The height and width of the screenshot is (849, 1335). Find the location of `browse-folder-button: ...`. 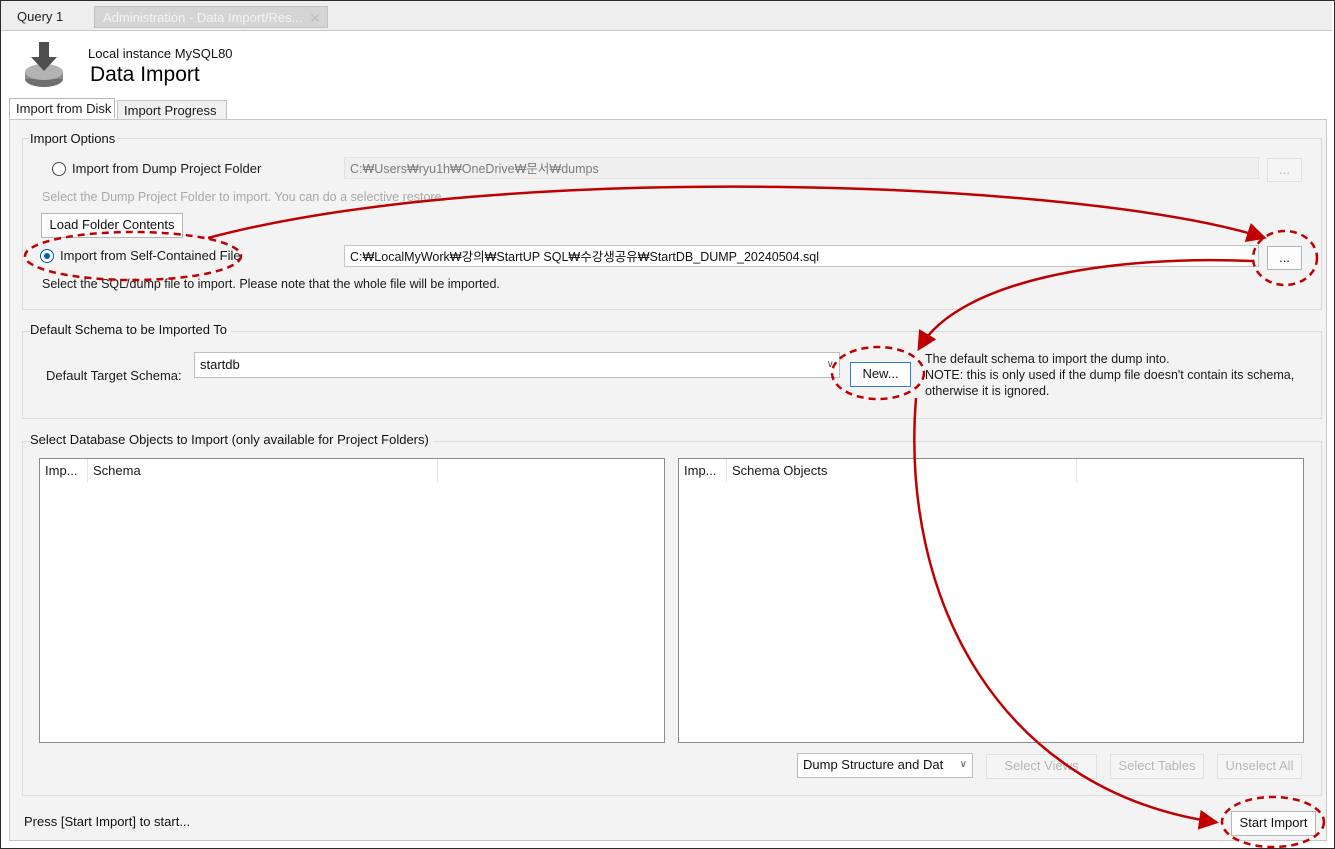

browse-folder-button: ... is located at coordinates (1284, 170).